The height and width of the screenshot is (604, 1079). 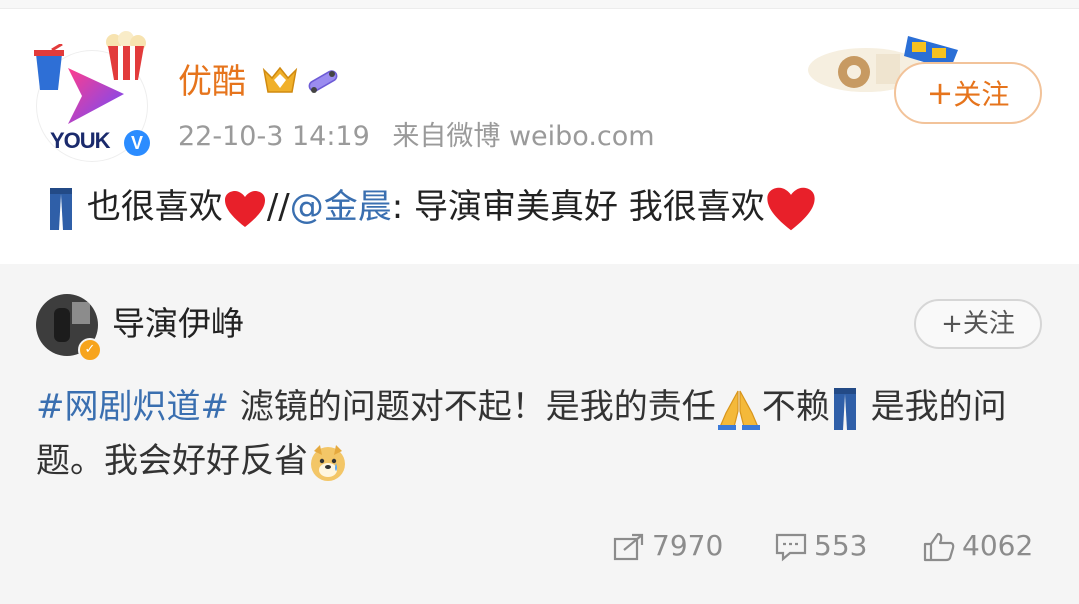 I want to click on hashtag-link: #网剧炽道#, so click(x=132, y=407).